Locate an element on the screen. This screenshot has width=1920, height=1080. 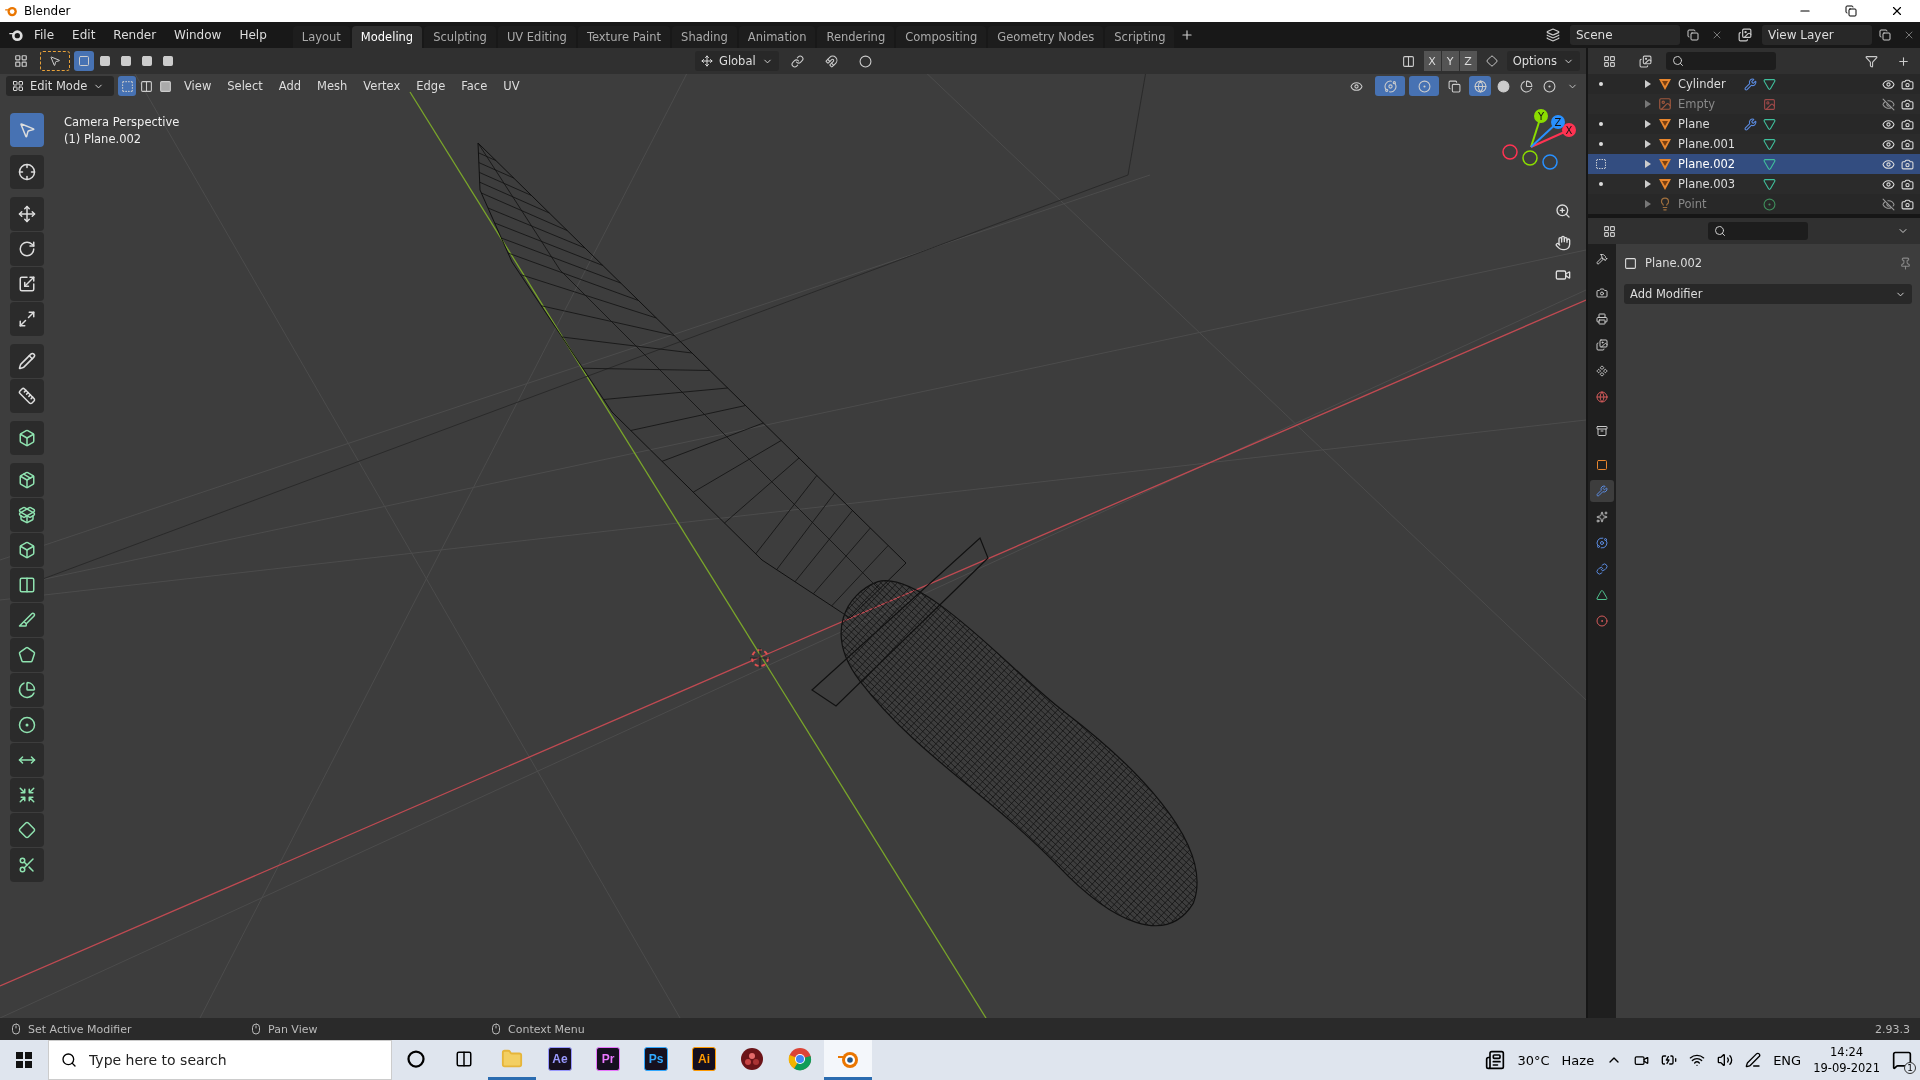
menu-item: Edit is located at coordinates (84, 35).